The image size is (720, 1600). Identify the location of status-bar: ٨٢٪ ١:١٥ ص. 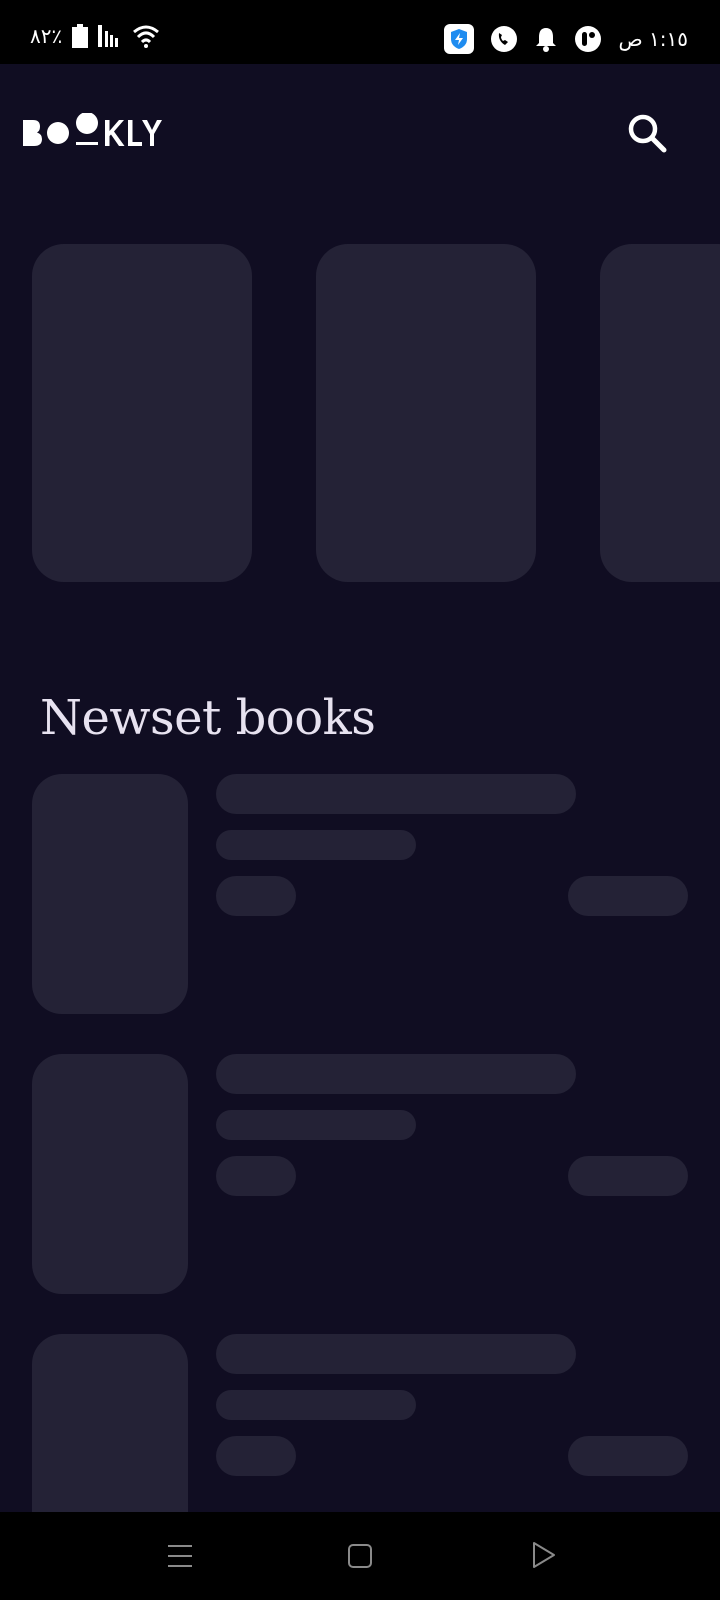
(360, 32).